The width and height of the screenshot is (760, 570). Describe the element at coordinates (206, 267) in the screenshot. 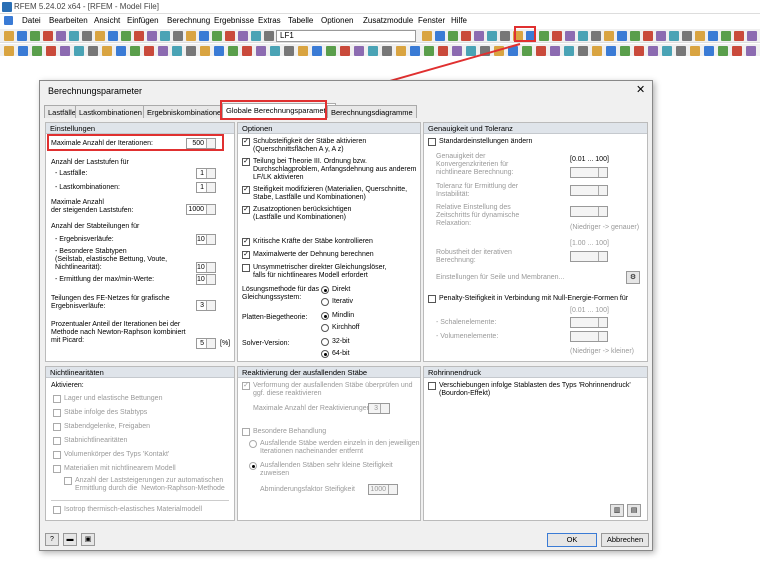

I see `besondere-stabtypen-input: 10` at that location.